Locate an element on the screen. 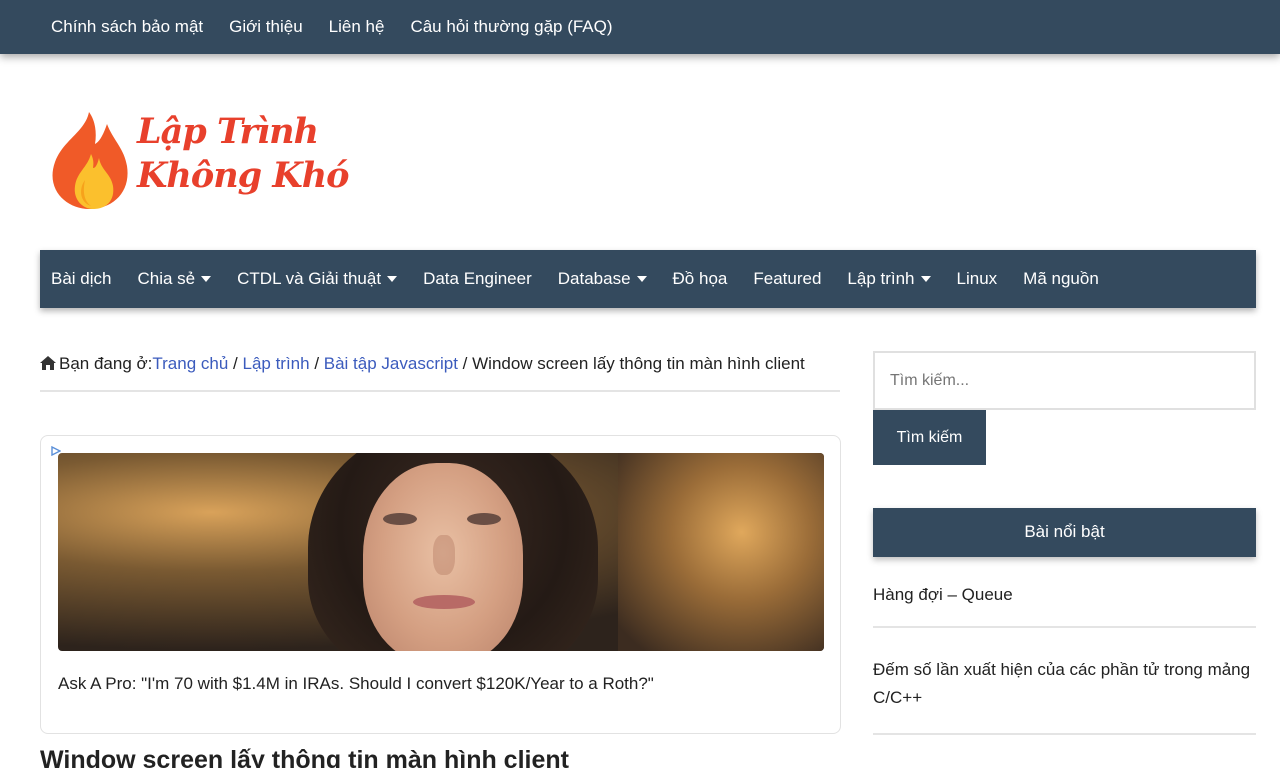  site-logo: Lập Trình Không Khó is located at coordinates (198, 160).